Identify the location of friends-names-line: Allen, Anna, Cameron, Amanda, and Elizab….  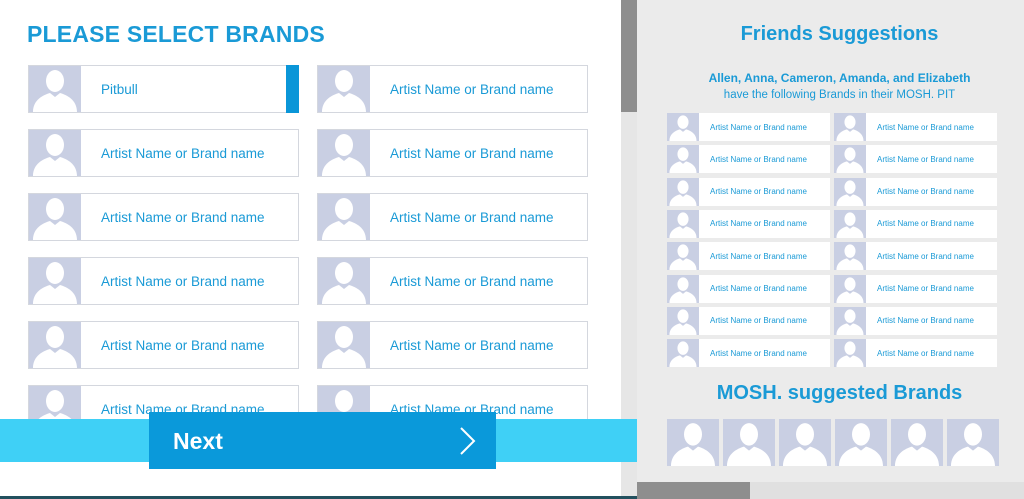
(839, 78).